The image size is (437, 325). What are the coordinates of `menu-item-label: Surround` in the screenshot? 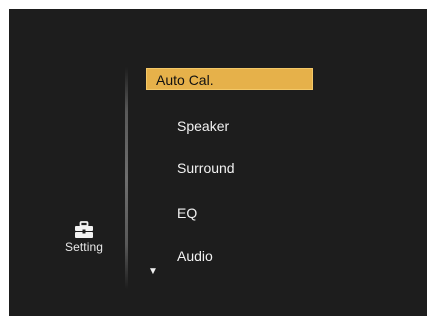 It's located at (206, 168).